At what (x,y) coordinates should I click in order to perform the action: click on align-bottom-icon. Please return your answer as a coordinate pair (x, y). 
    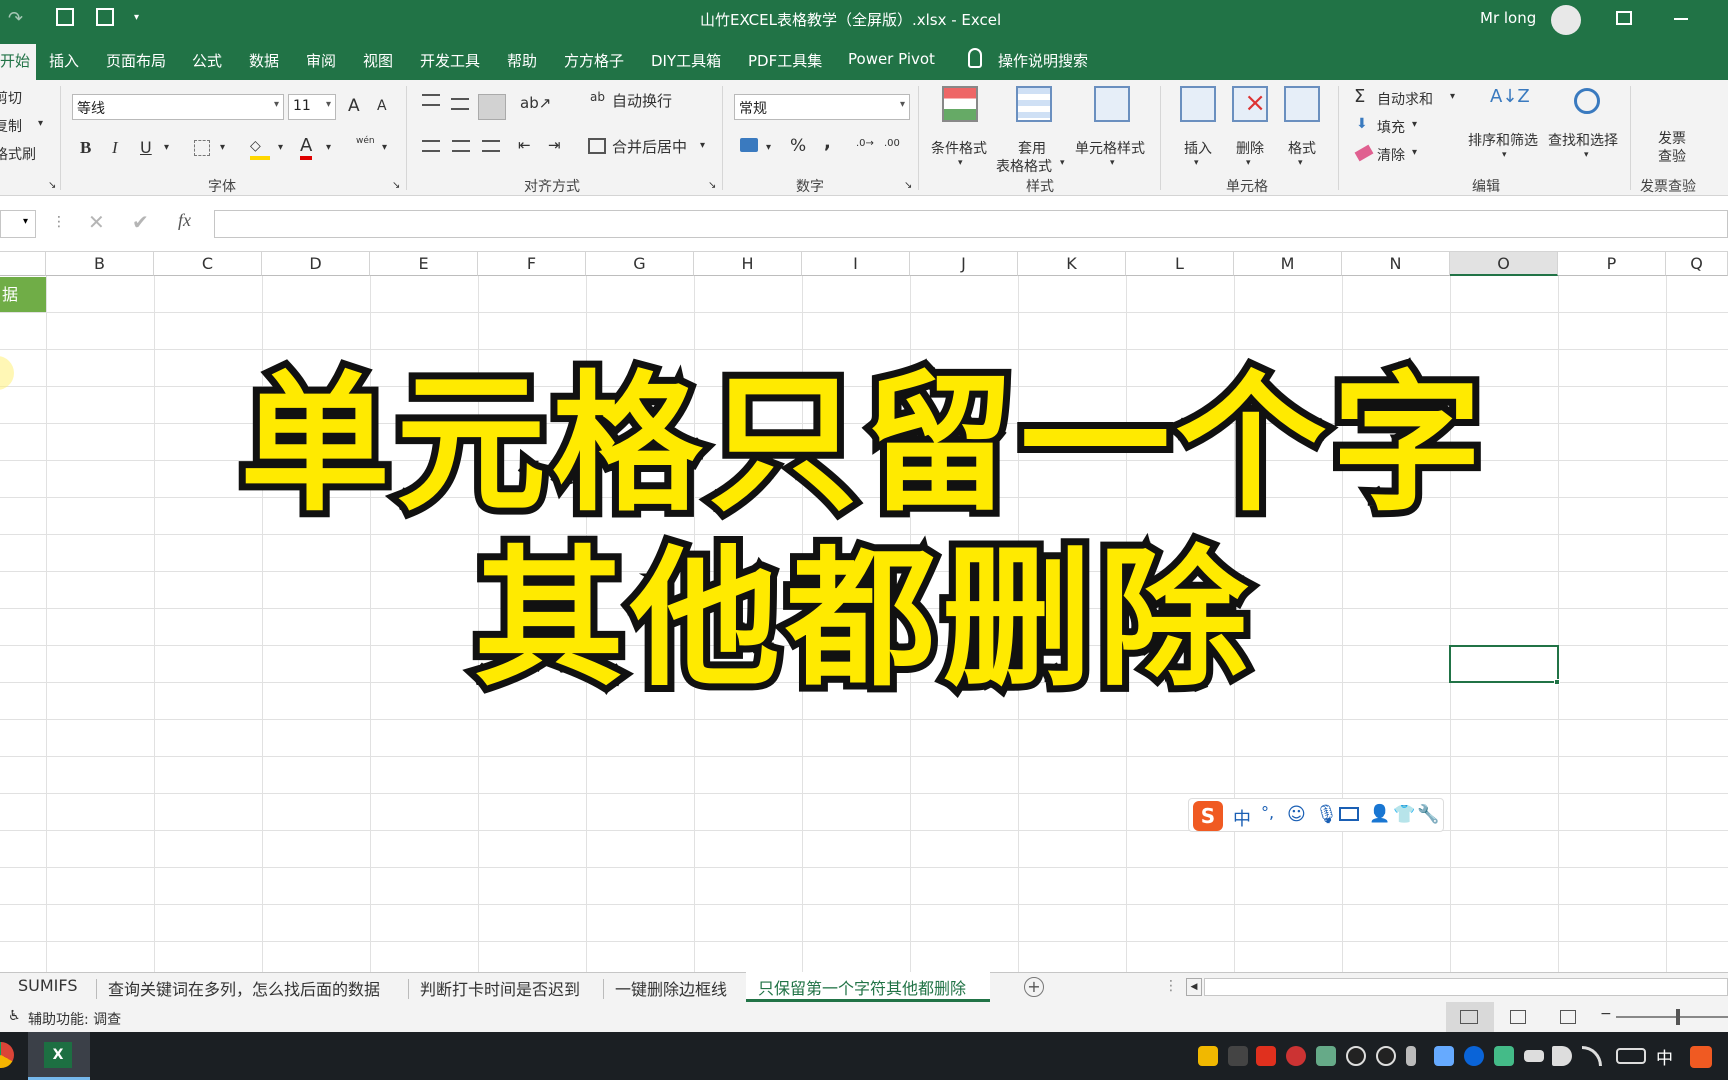
    Looking at the image, I should click on (492, 107).